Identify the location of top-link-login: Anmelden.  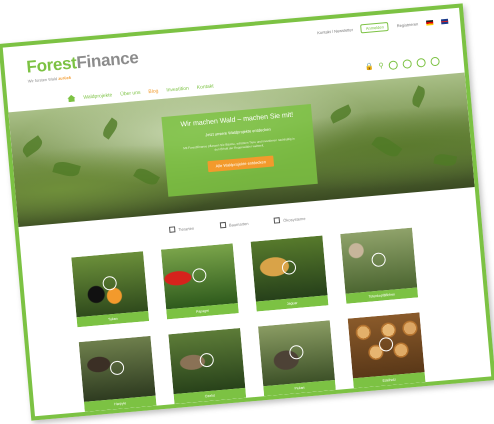
(375, 27).